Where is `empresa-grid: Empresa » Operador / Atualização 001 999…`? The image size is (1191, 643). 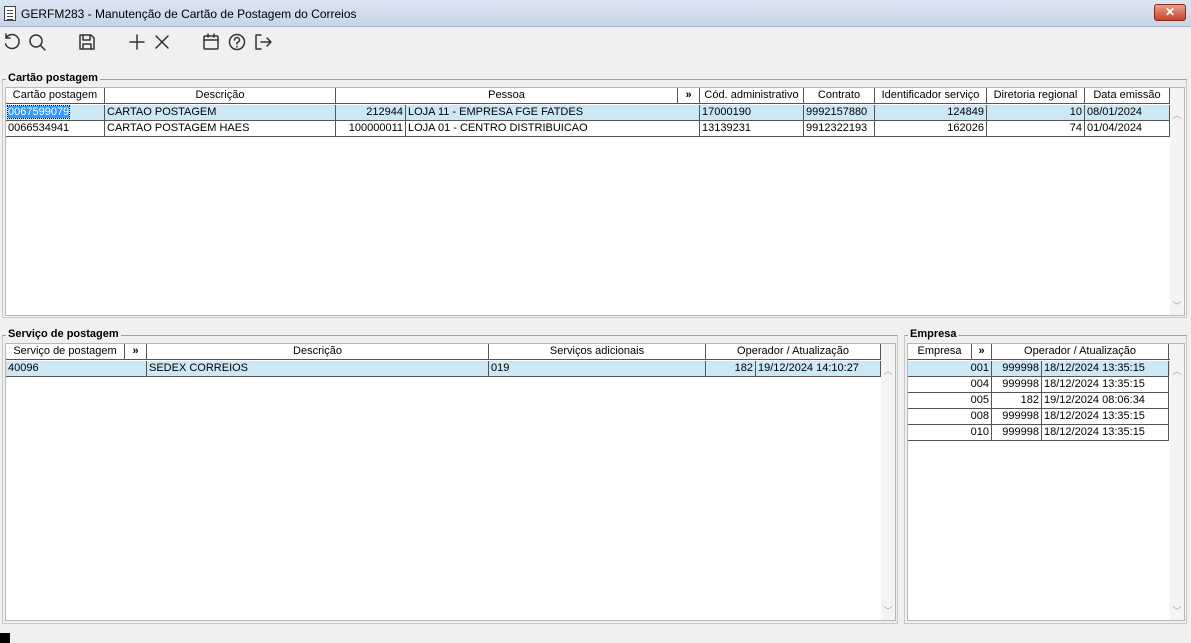
empresa-grid: Empresa » Operador / Atualização 001 999… is located at coordinates (1046, 482).